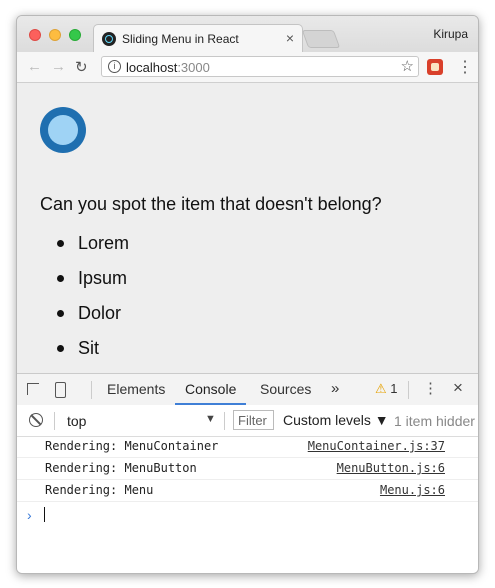  I want to click on close-window-button, so click(35, 35).